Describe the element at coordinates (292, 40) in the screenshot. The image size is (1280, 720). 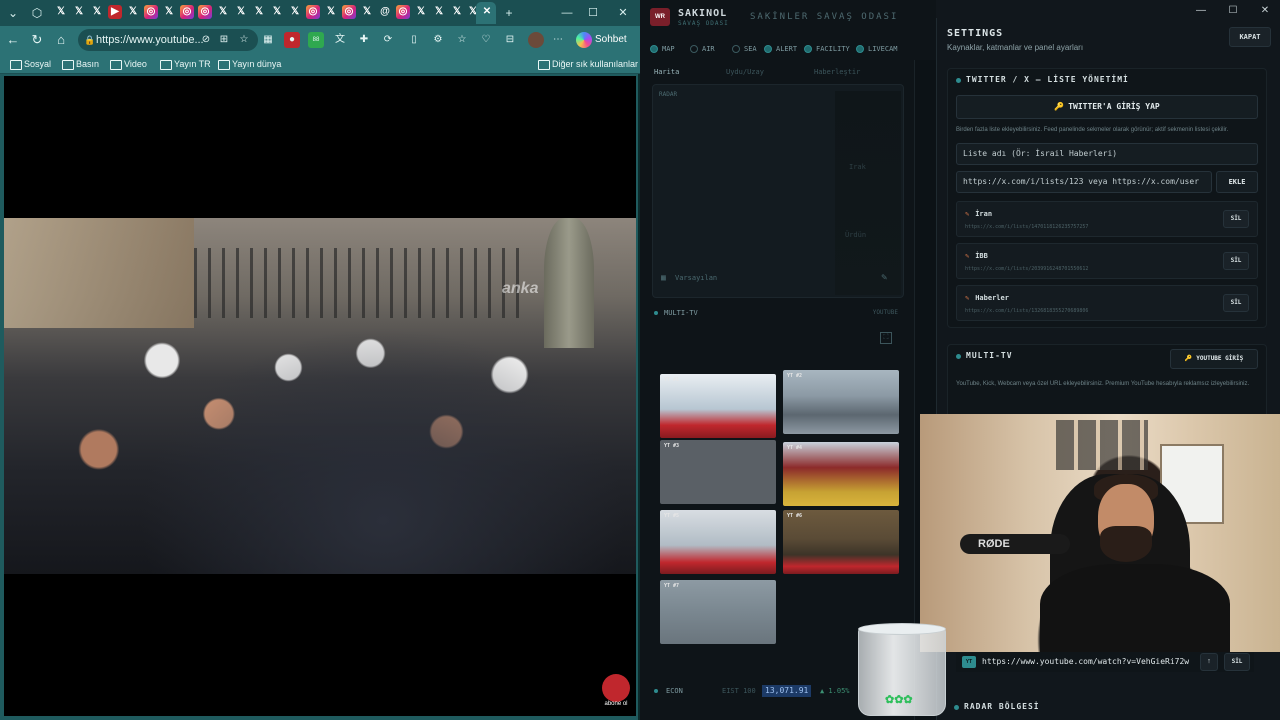
I see `extension-record-icon: ●` at that location.